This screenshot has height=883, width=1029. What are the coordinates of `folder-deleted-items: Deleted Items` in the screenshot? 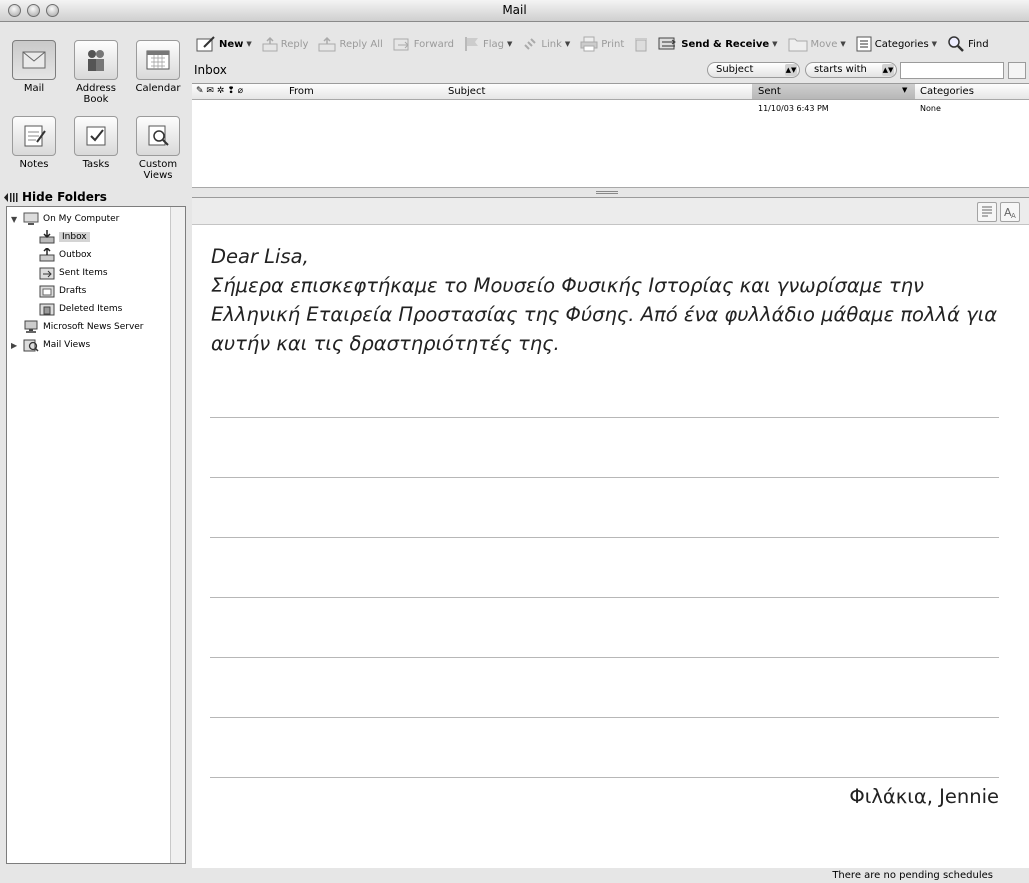 It's located at (80, 309).